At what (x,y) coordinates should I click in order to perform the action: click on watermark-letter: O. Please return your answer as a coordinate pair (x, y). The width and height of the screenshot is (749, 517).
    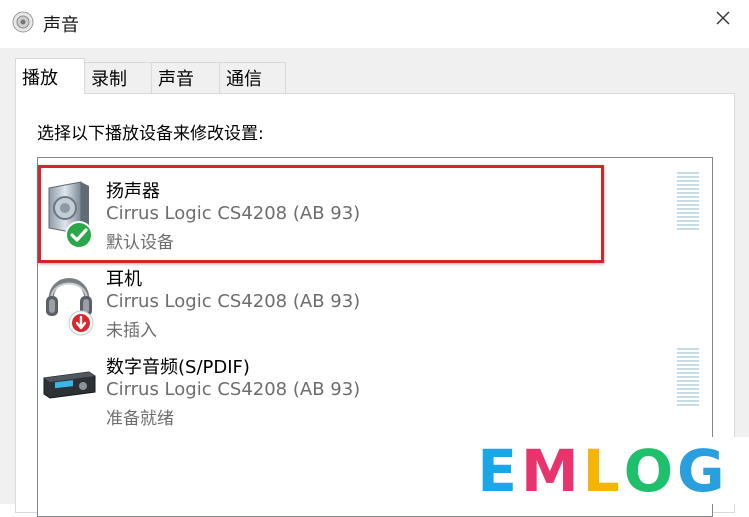
    Looking at the image, I should click on (650, 470).